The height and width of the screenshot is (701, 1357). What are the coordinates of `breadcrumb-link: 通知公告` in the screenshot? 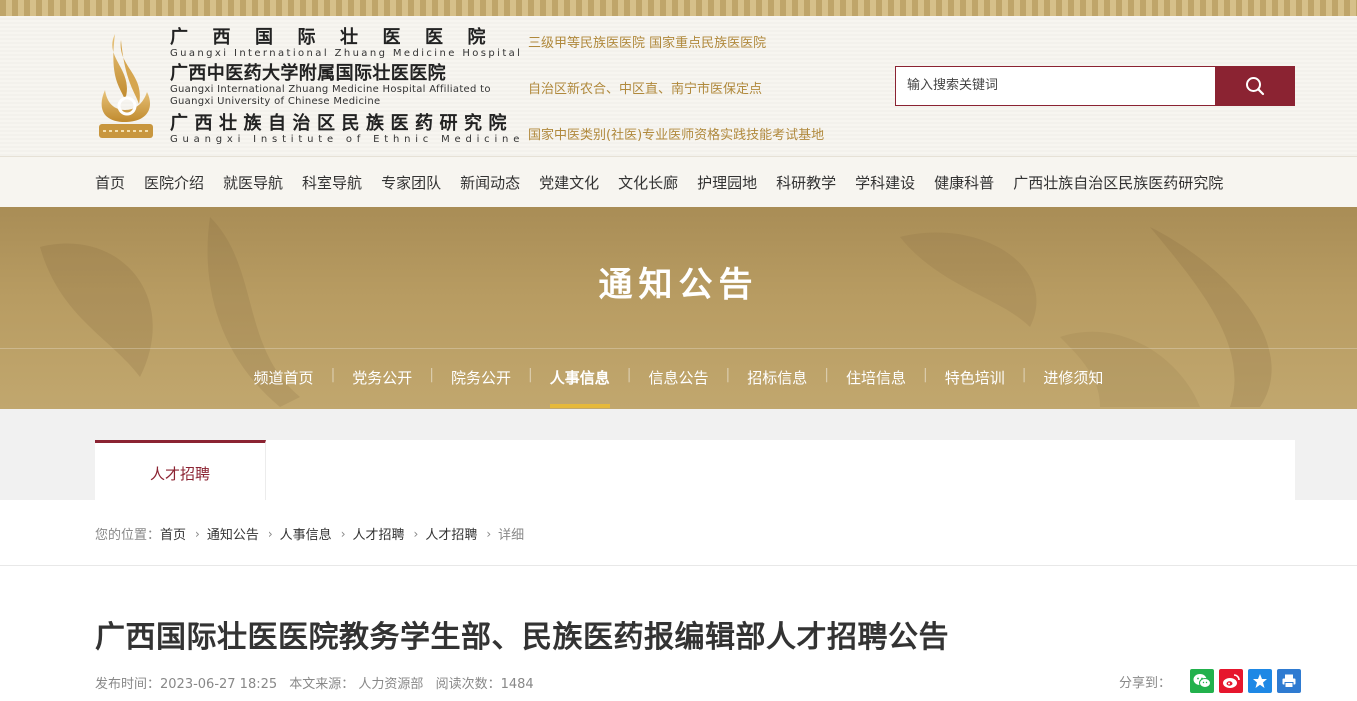 It's located at (233, 533).